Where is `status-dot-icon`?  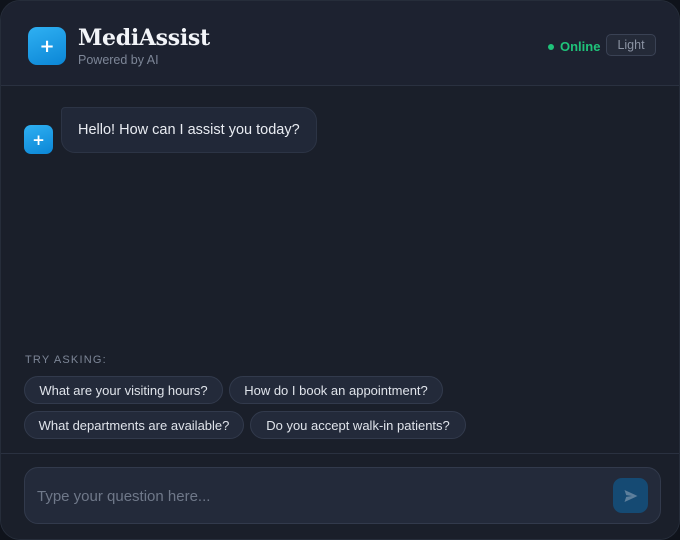 status-dot-icon is located at coordinates (551, 46).